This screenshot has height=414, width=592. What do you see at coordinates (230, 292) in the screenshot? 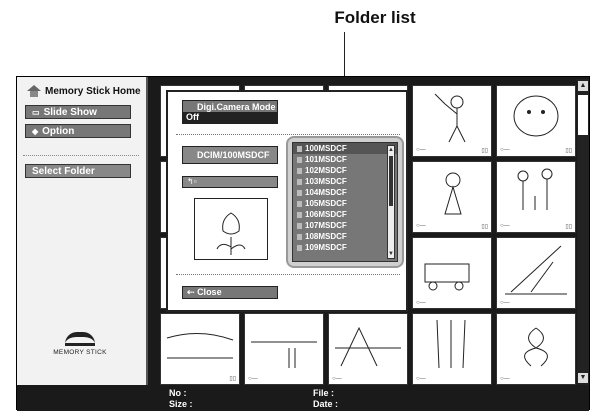
I see `close-button: ⇠ Close` at bounding box center [230, 292].